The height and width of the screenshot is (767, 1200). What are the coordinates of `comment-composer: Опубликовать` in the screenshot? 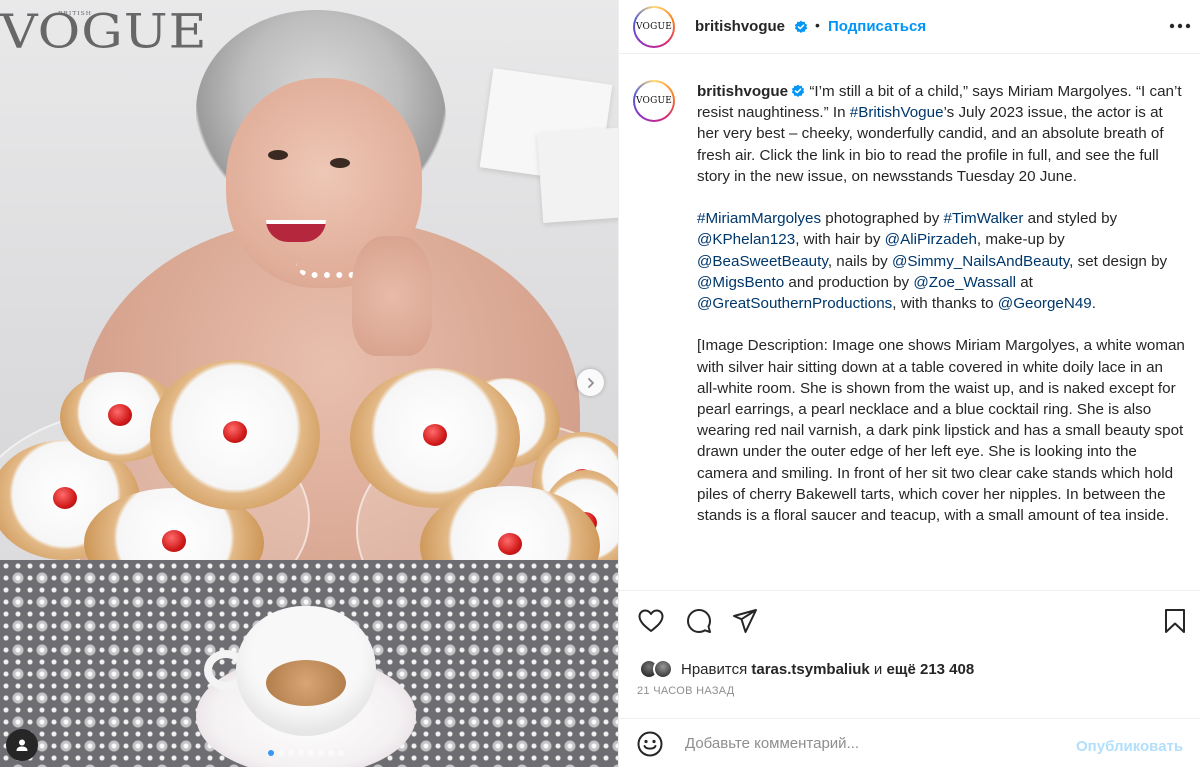 It's located at (909, 742).